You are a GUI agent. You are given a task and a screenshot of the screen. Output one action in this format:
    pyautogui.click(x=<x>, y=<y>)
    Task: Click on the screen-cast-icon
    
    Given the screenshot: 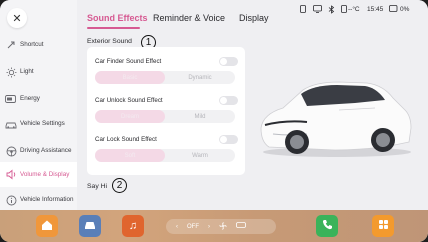 What is the action you would take?
    pyautogui.click(x=317, y=10)
    